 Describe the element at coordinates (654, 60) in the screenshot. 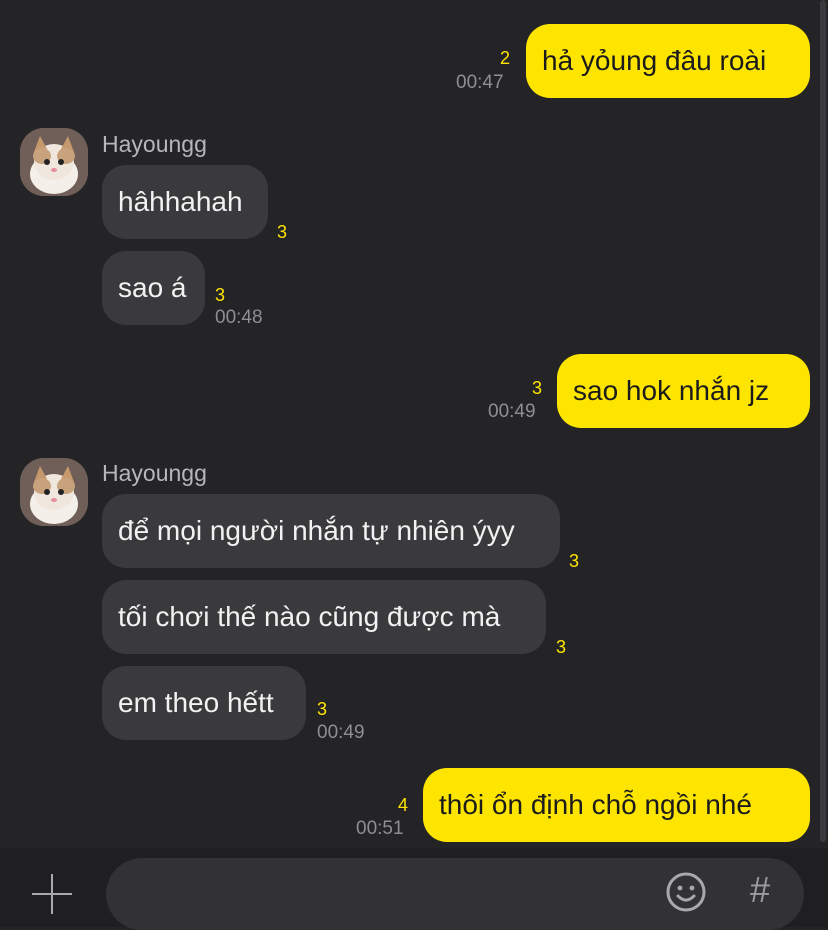

I see `message-text: hả yỏung đâu roài` at that location.